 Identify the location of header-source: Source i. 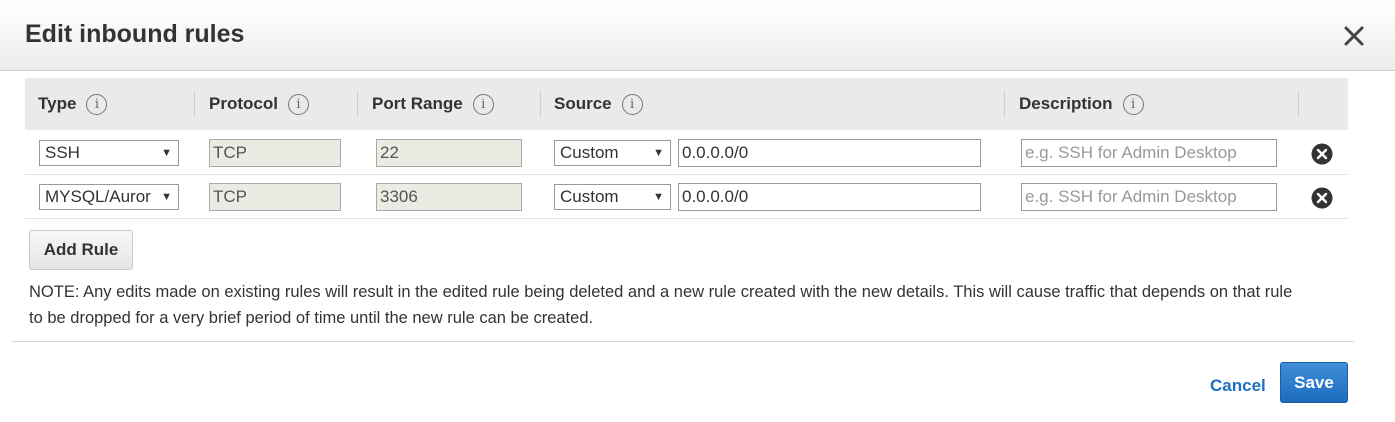
(598, 104).